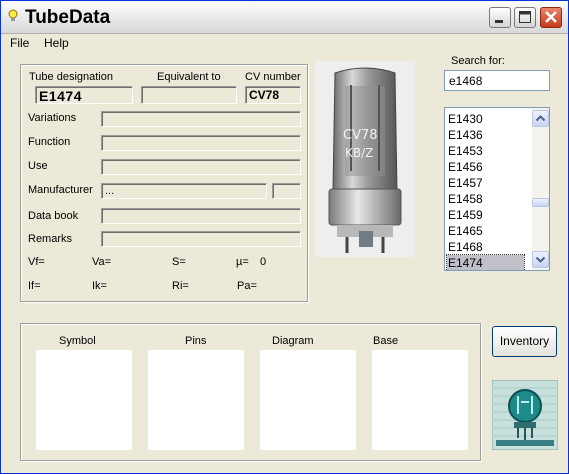  Describe the element at coordinates (56, 43) in the screenshot. I see `menu-help: Help` at that location.